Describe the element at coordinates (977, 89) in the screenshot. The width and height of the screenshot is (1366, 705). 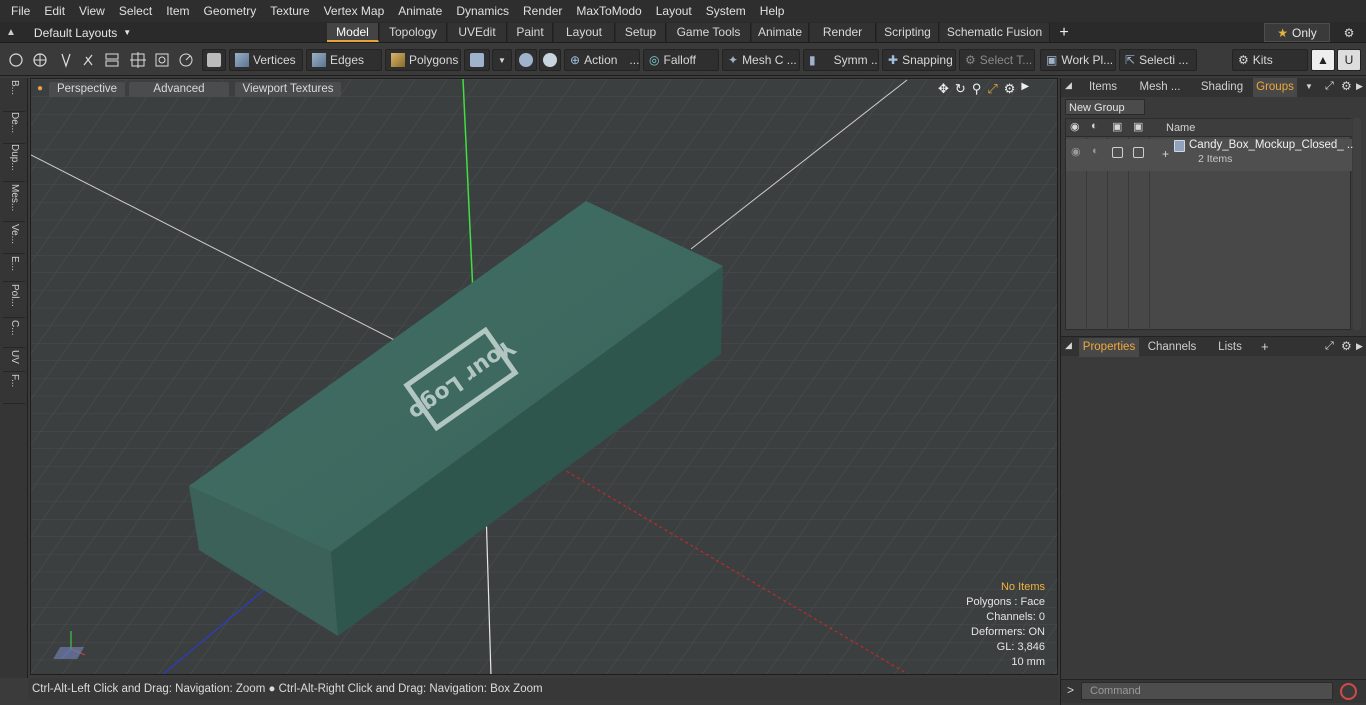
I see `search-icon: ⚲` at that location.